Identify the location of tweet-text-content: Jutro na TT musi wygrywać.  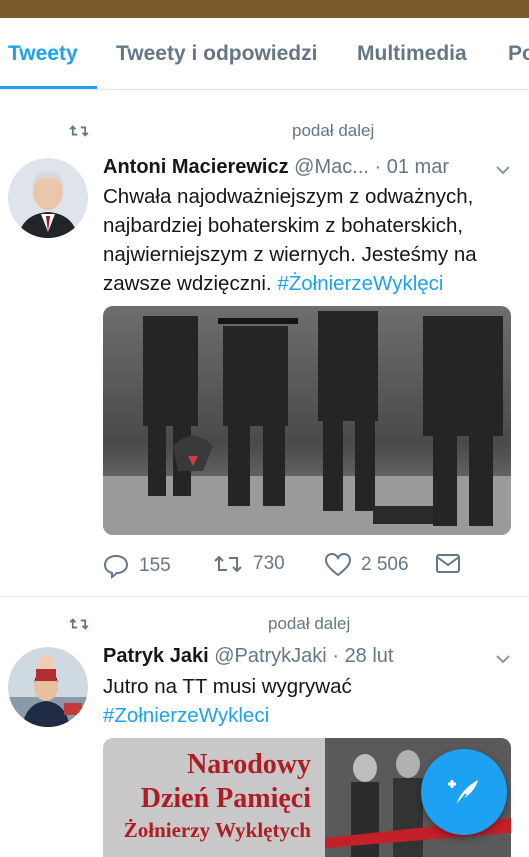
(227, 686).